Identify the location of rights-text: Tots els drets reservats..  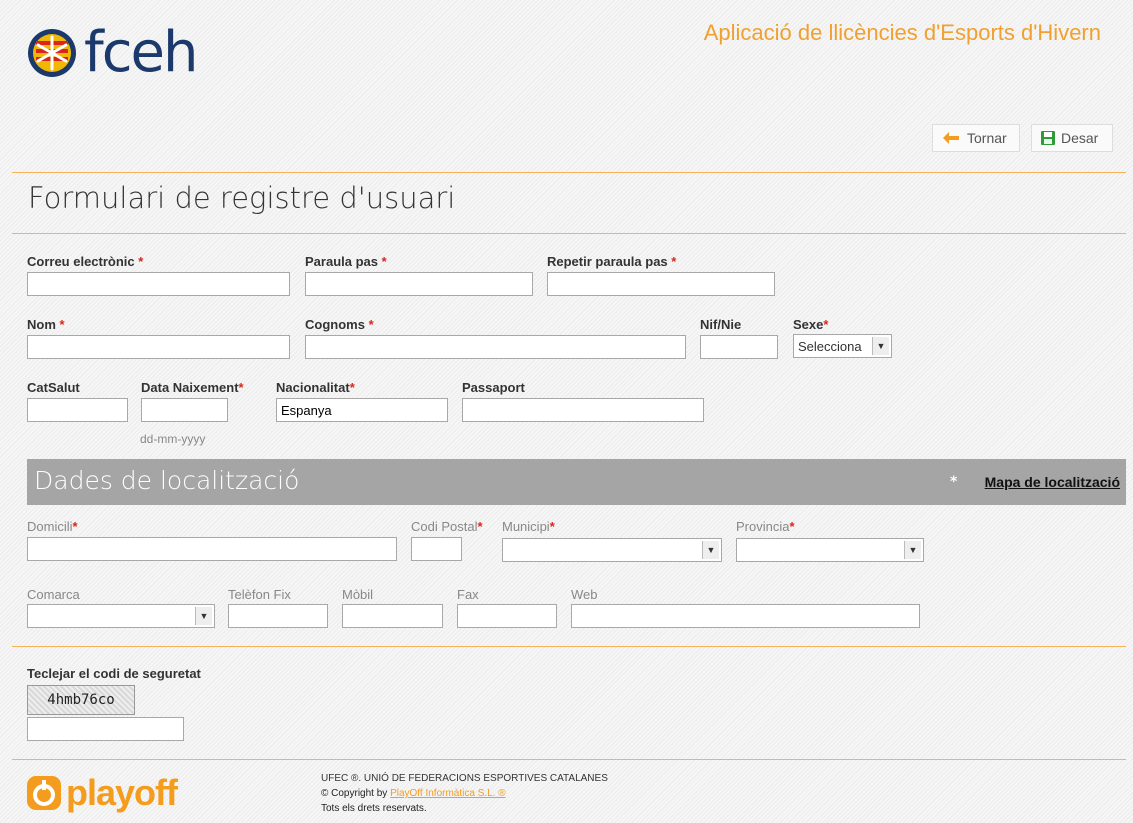
(374, 808).